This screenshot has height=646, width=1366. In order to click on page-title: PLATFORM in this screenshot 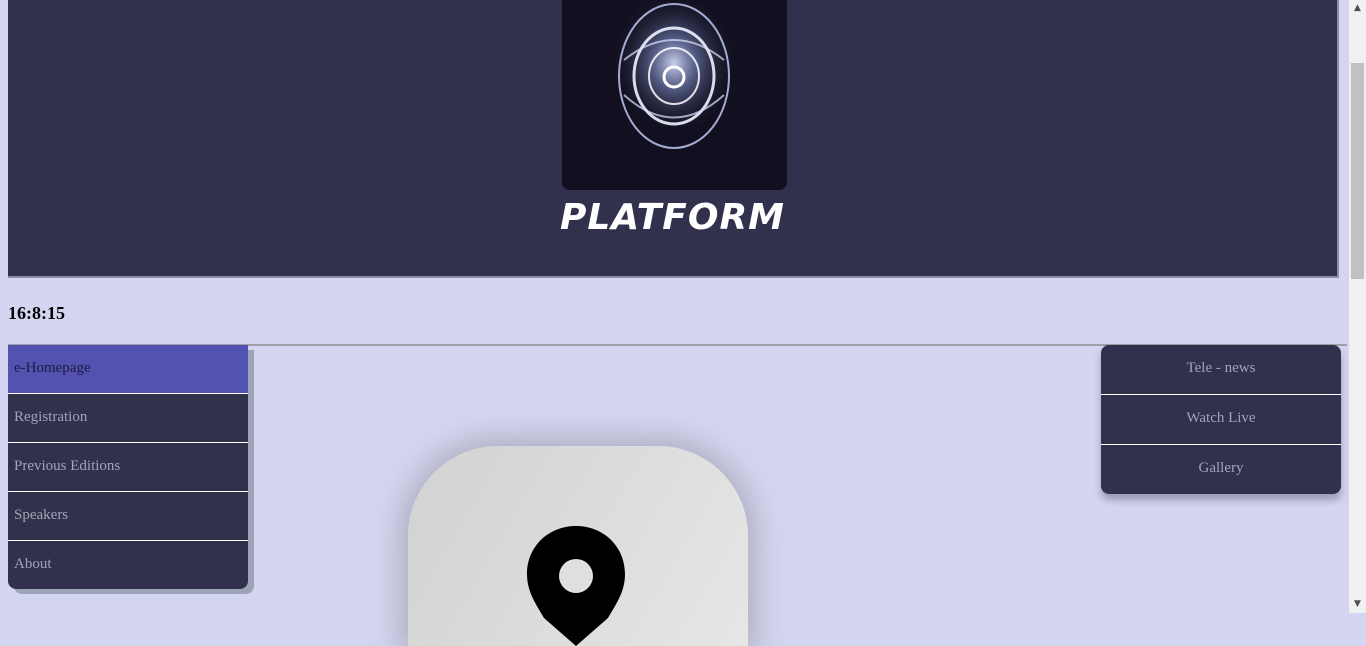, I will do `click(672, 217)`.